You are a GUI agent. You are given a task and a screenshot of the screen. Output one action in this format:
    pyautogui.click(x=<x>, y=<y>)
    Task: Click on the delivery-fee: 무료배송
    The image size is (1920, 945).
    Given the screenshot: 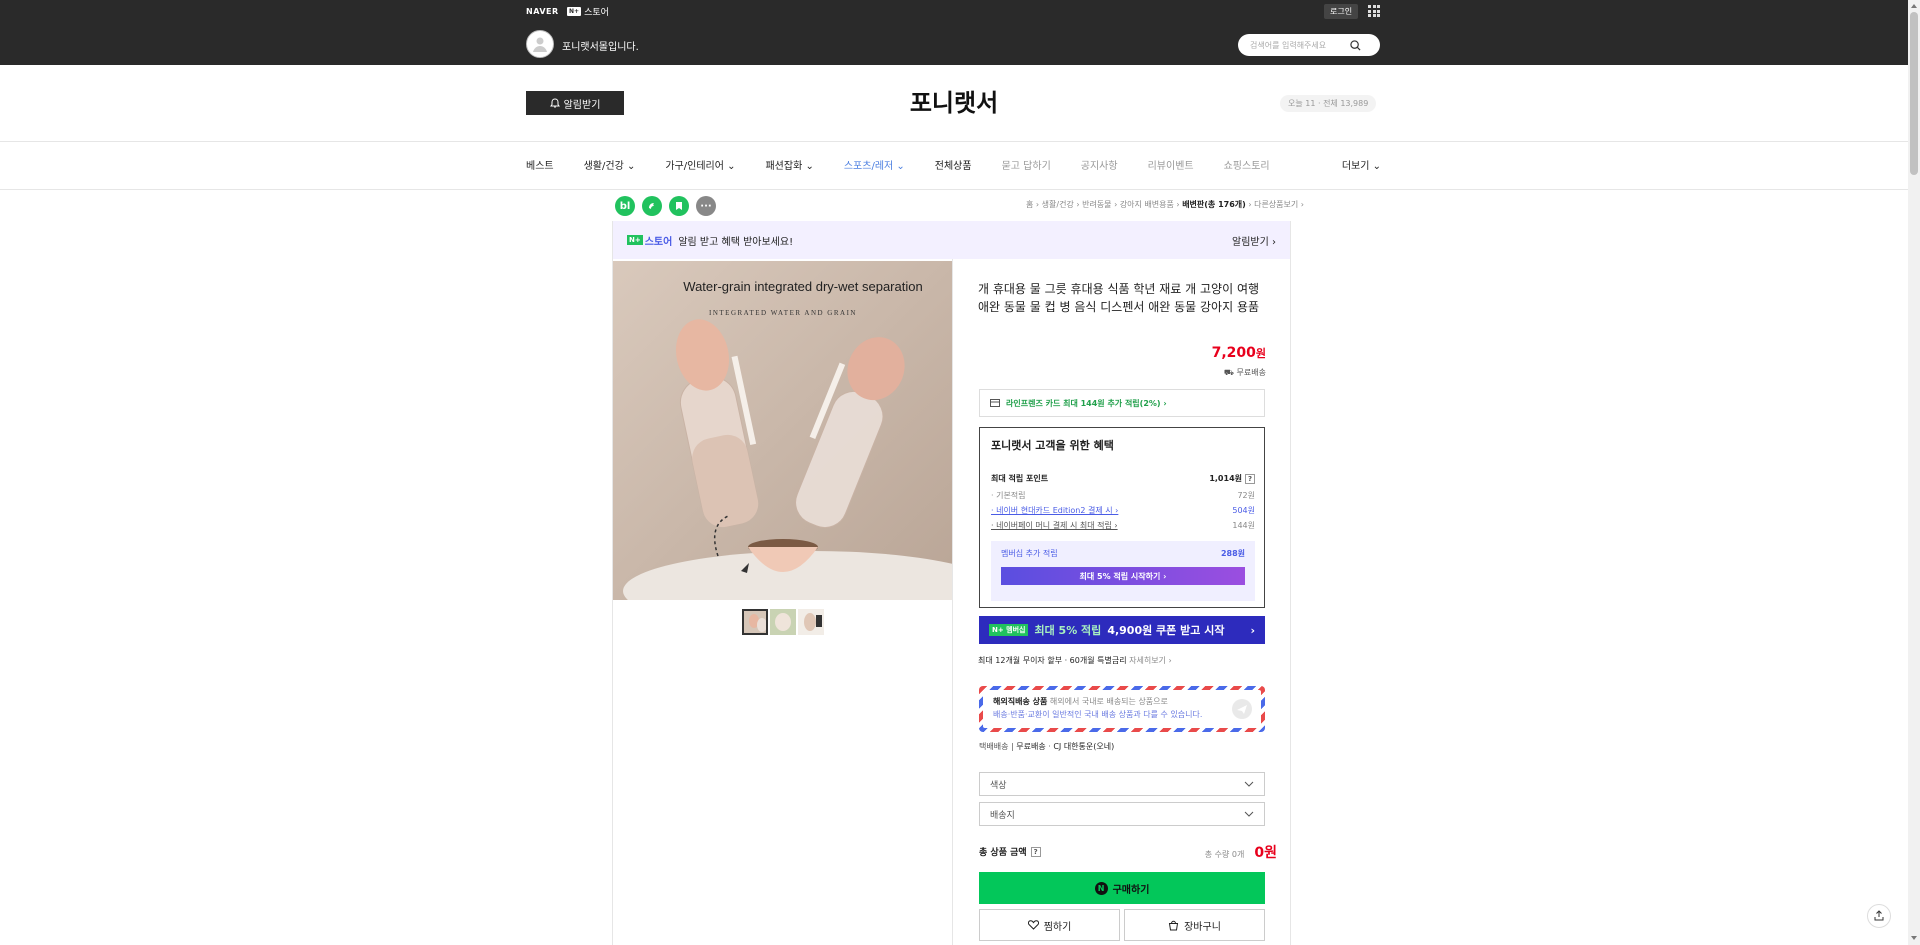 What is the action you would take?
    pyautogui.click(x=1031, y=746)
    